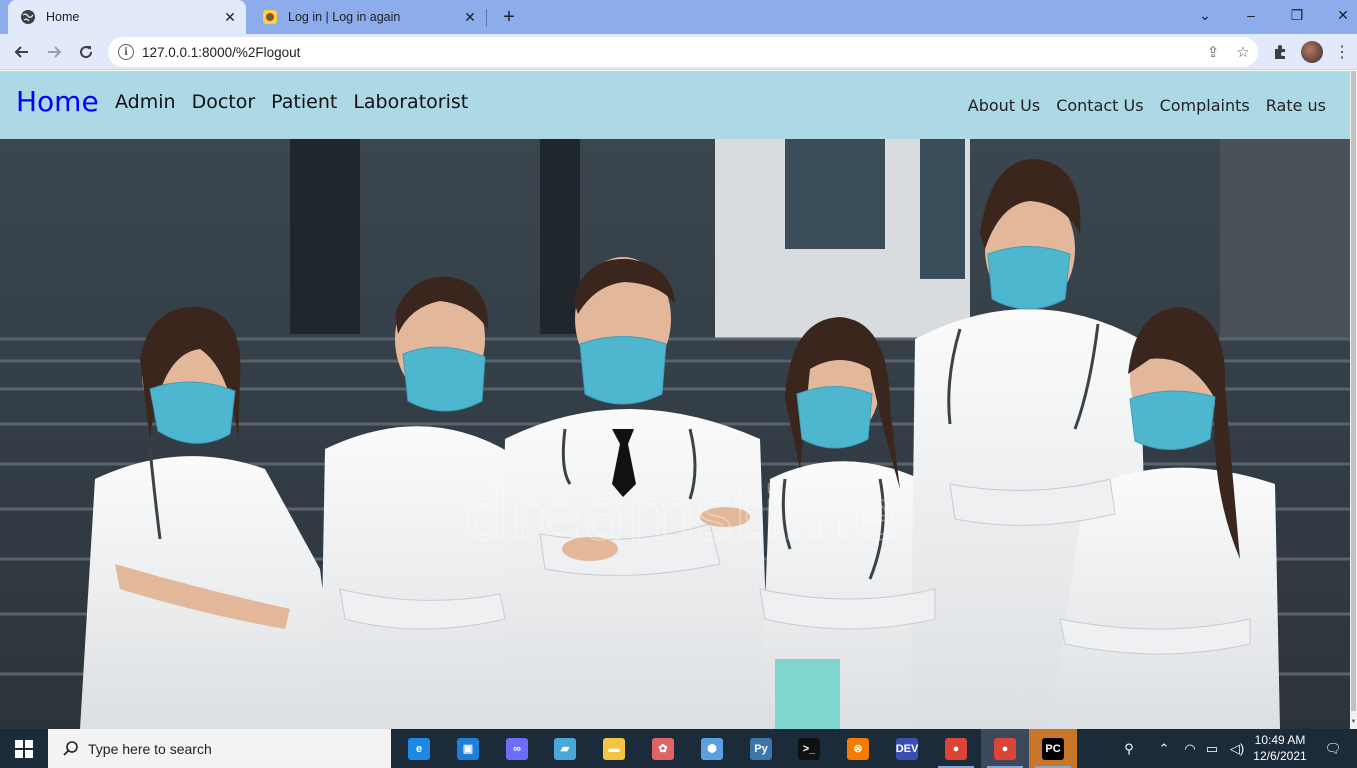 The height and width of the screenshot is (768, 1357). Describe the element at coordinates (1312, 52) in the screenshot. I see `profile-avatar` at that location.